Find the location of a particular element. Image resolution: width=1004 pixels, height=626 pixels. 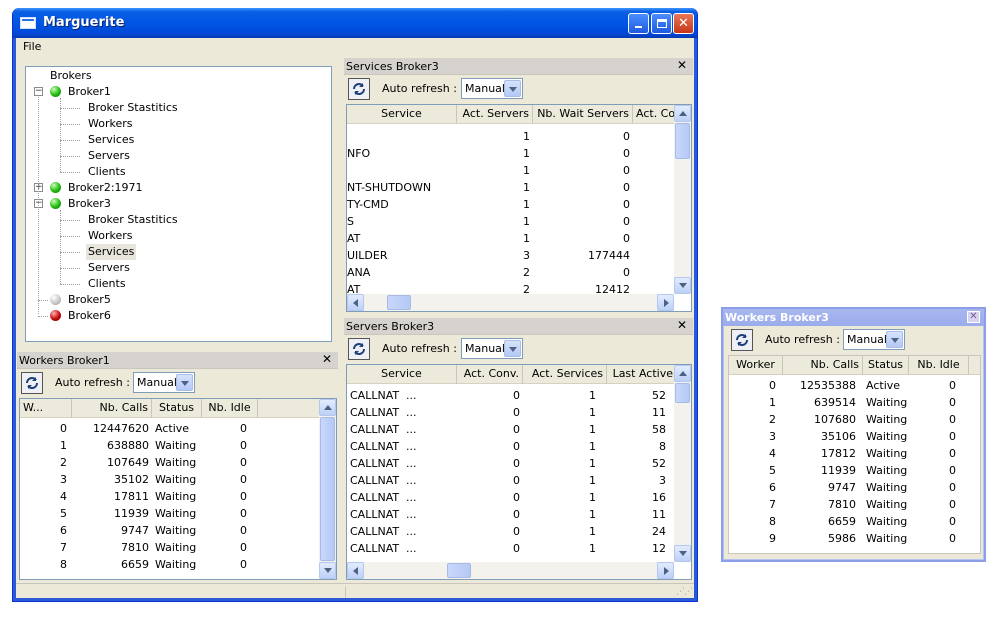

expander-icon: − is located at coordinates (38, 91).